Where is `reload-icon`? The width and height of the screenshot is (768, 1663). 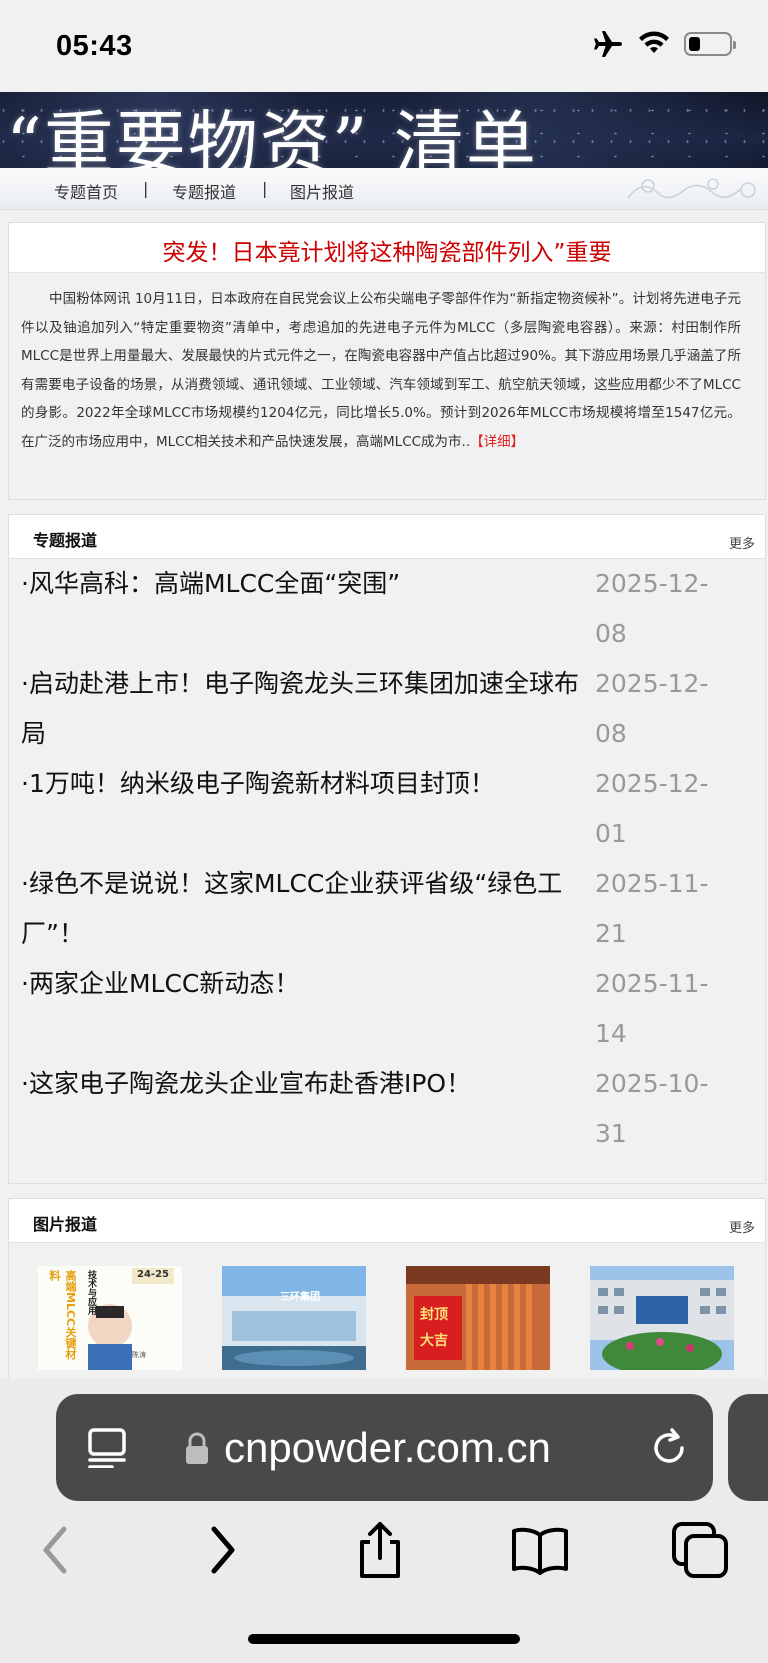 reload-icon is located at coordinates (670, 1446).